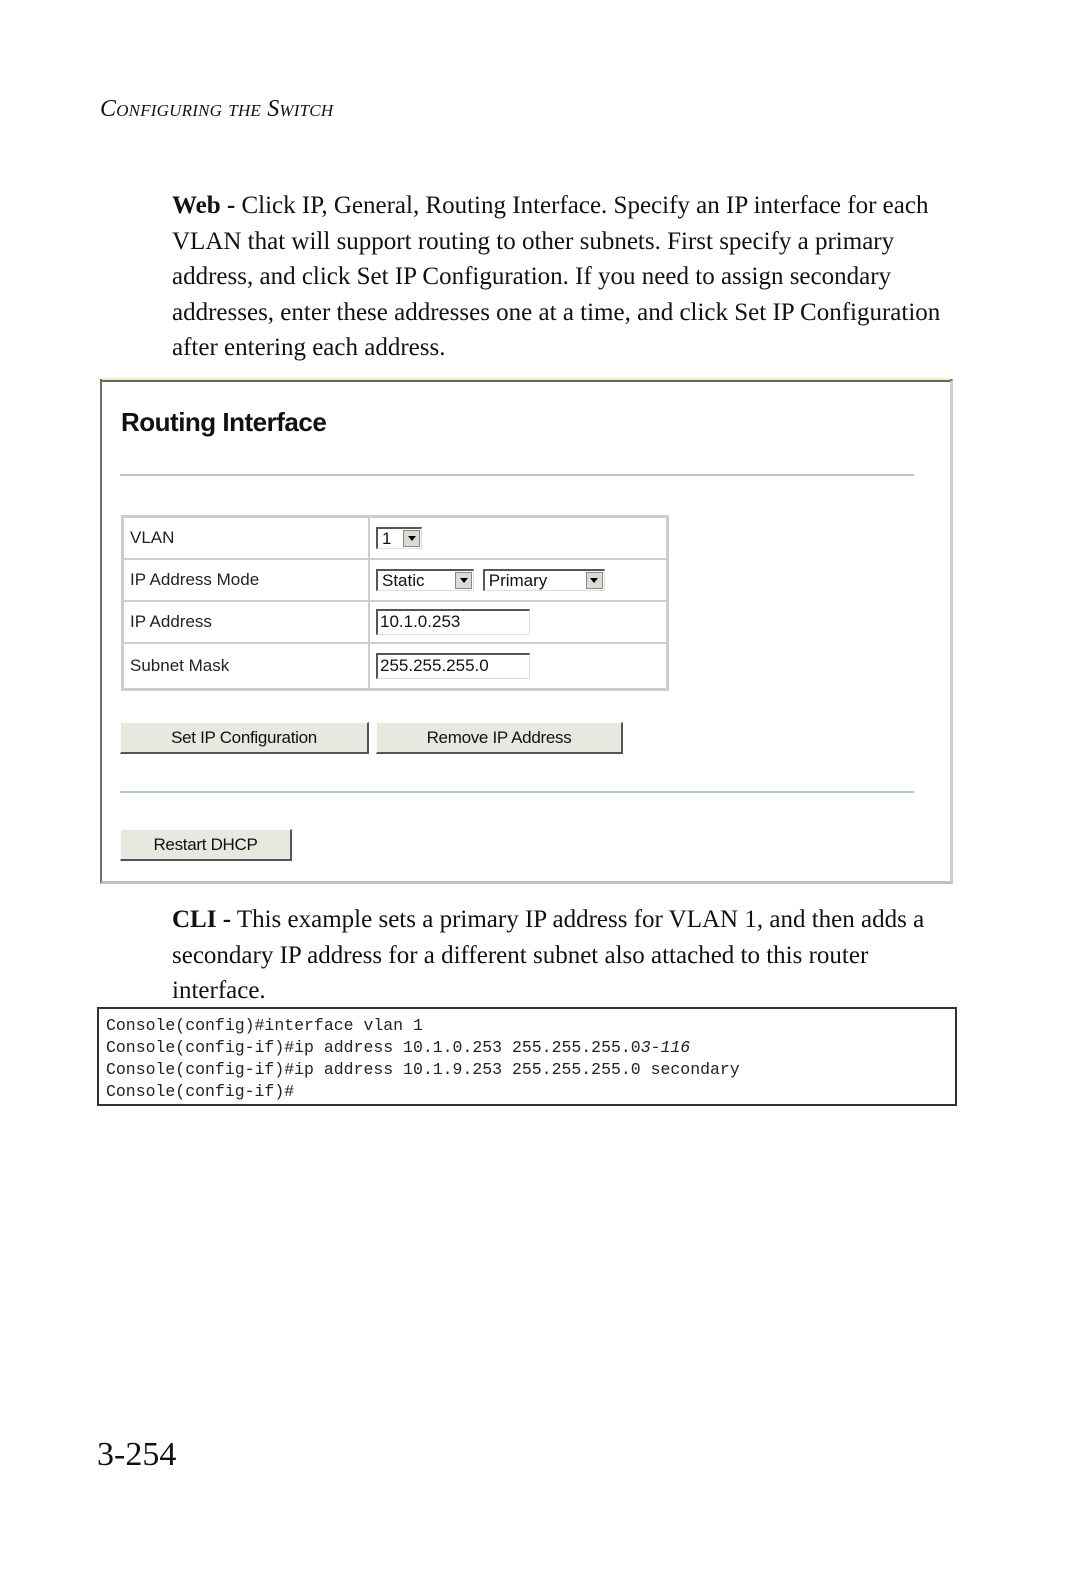 Image resolution: width=1080 pixels, height=1570 pixels. What do you see at coordinates (453, 666) in the screenshot?
I see `subnet-mask-input: 255.255.255.0` at bounding box center [453, 666].